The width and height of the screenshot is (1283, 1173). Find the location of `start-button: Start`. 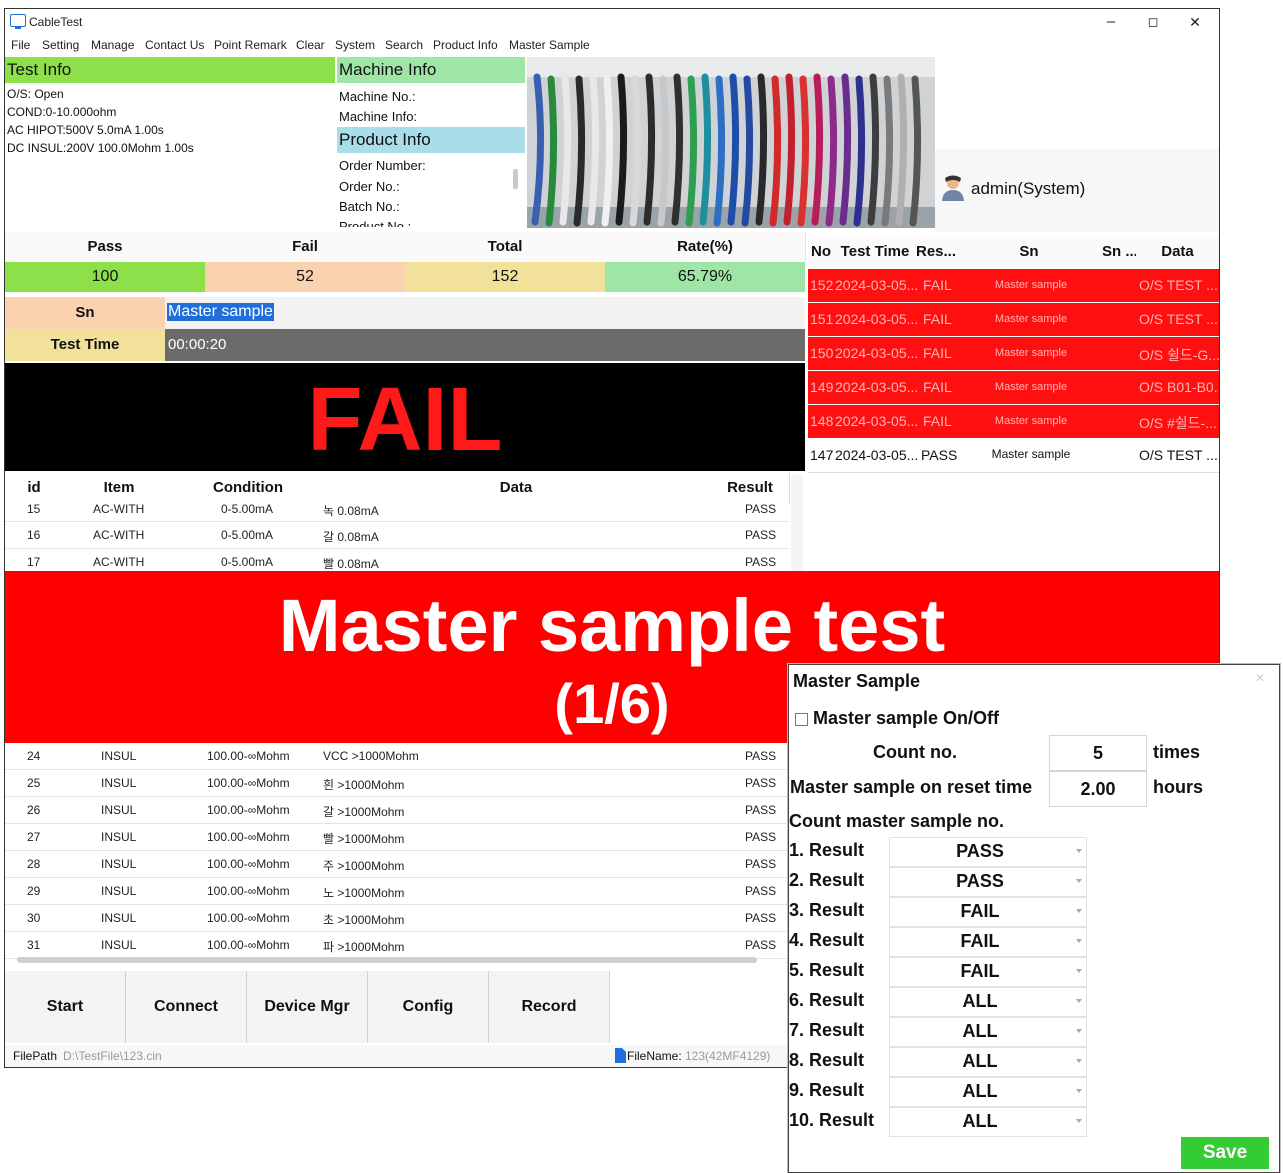

start-button: Start is located at coordinates (65, 1007).